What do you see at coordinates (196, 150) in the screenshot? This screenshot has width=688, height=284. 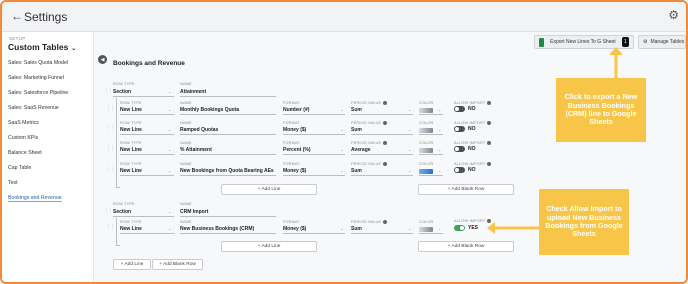 I see `line-name: % Attainment` at bounding box center [196, 150].